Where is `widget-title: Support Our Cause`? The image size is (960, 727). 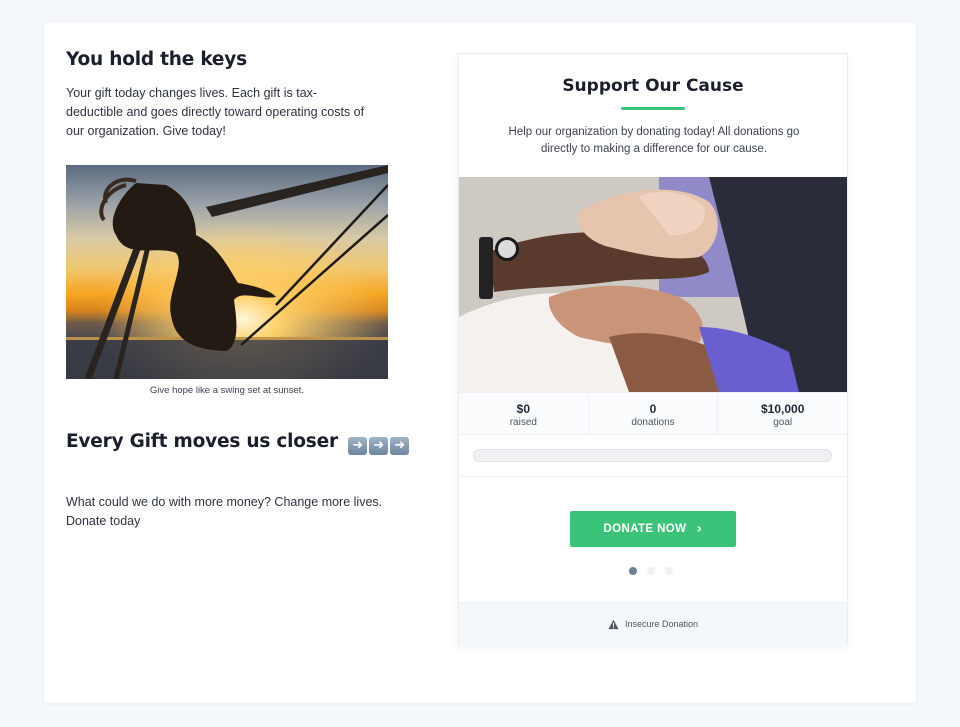
widget-title: Support Our Cause is located at coordinates (653, 86).